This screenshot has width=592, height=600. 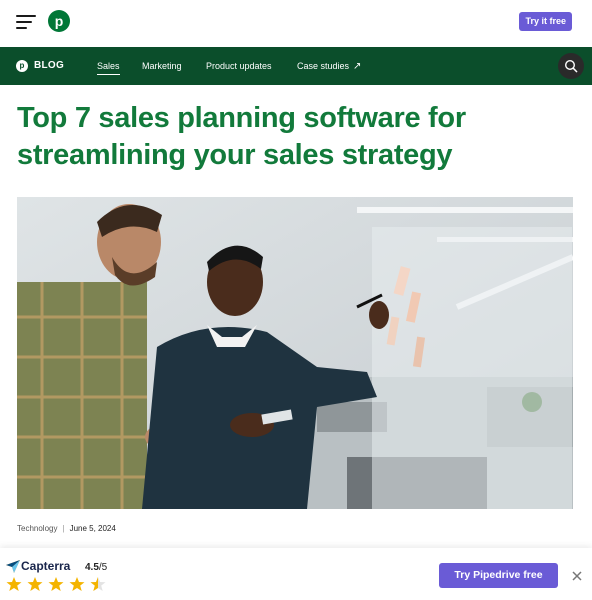 I want to click on sticky-cta-bar: Capterra 4.5/5 Try Pipedrive free, so click(x=296, y=574).